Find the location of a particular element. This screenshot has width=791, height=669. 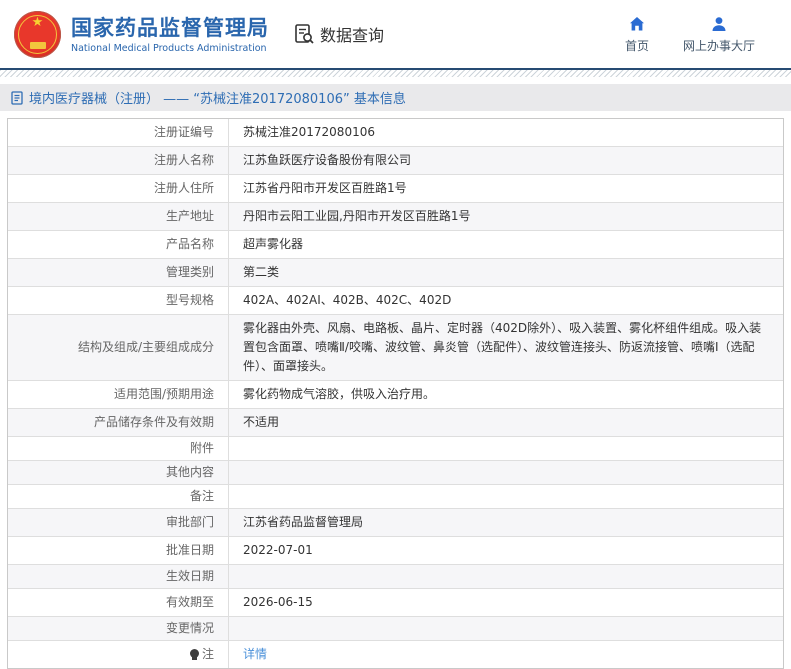

table-row: 审批部门 江苏省药品监督管理局 is located at coordinates (395, 523).